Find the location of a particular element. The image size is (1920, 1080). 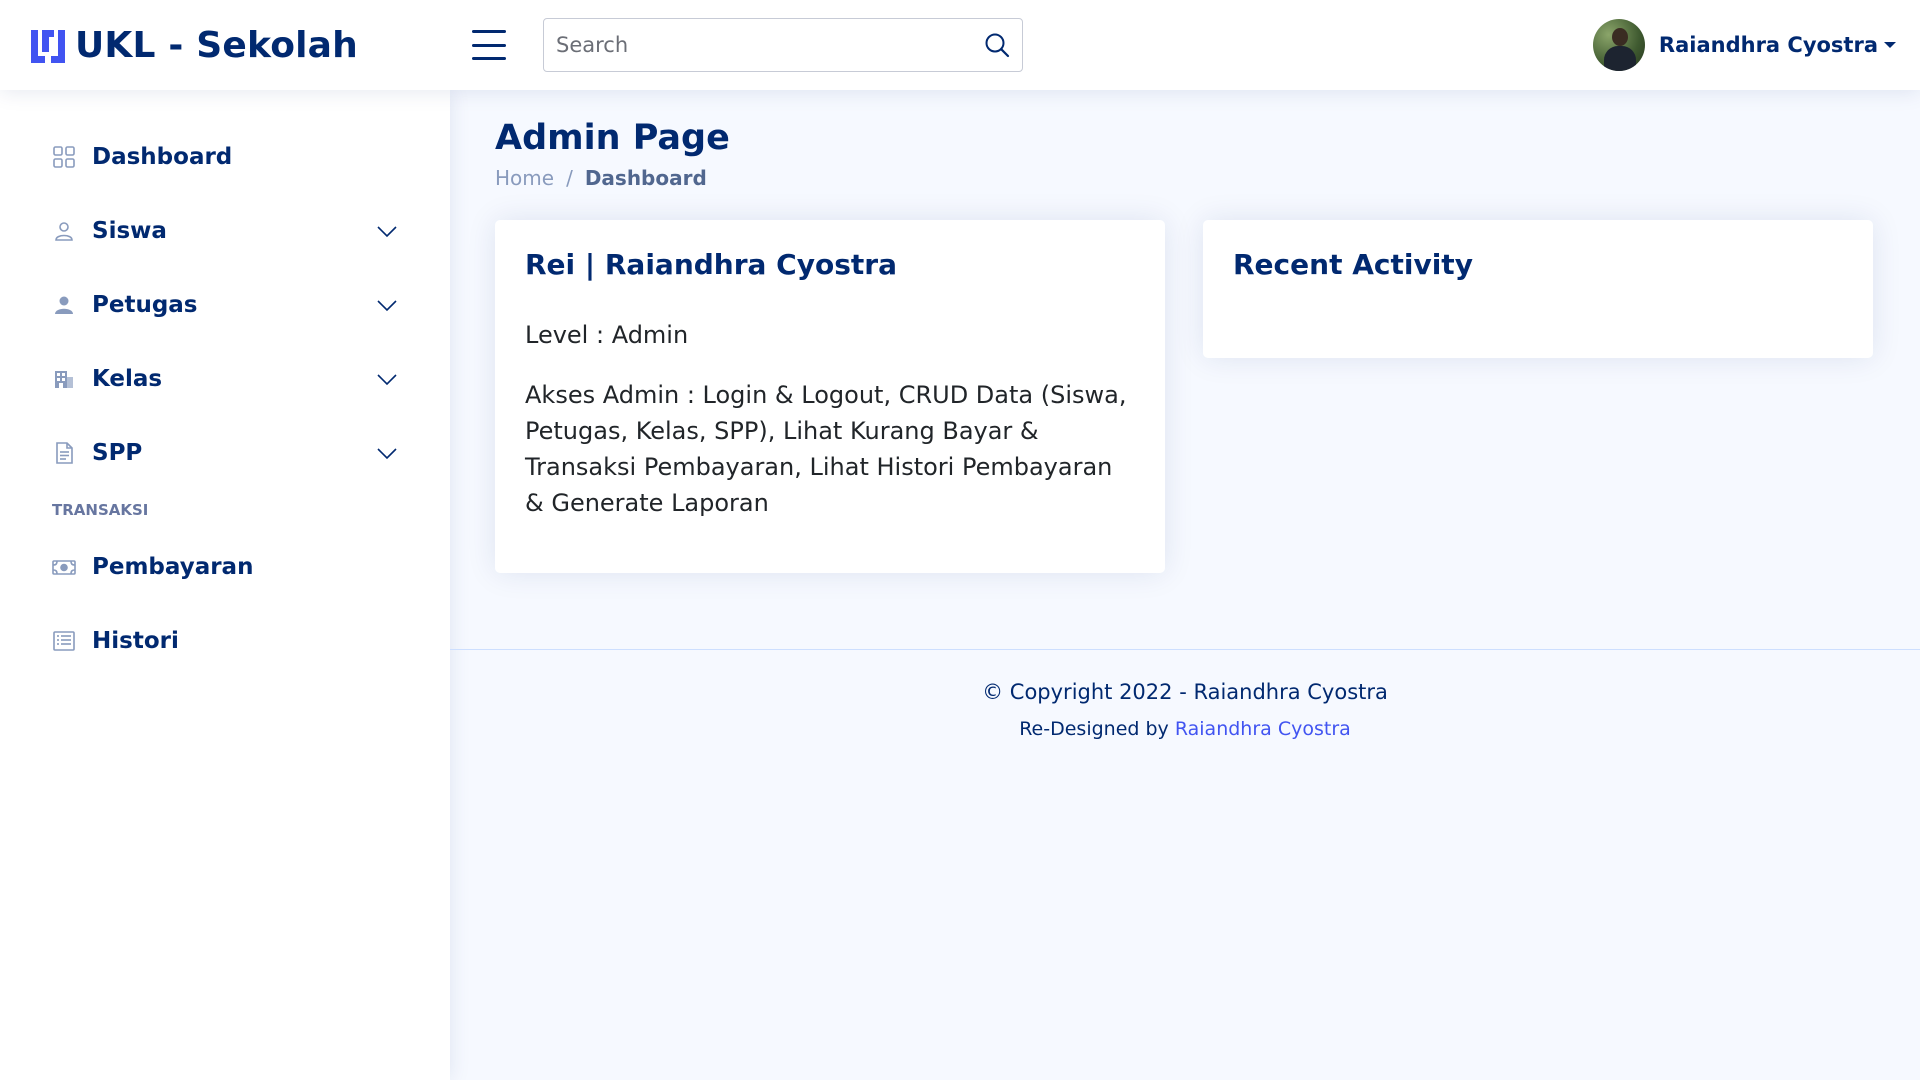

copyright-text: © Copyright 2022 - Raiandhra Cyostra is located at coordinates (1185, 692).